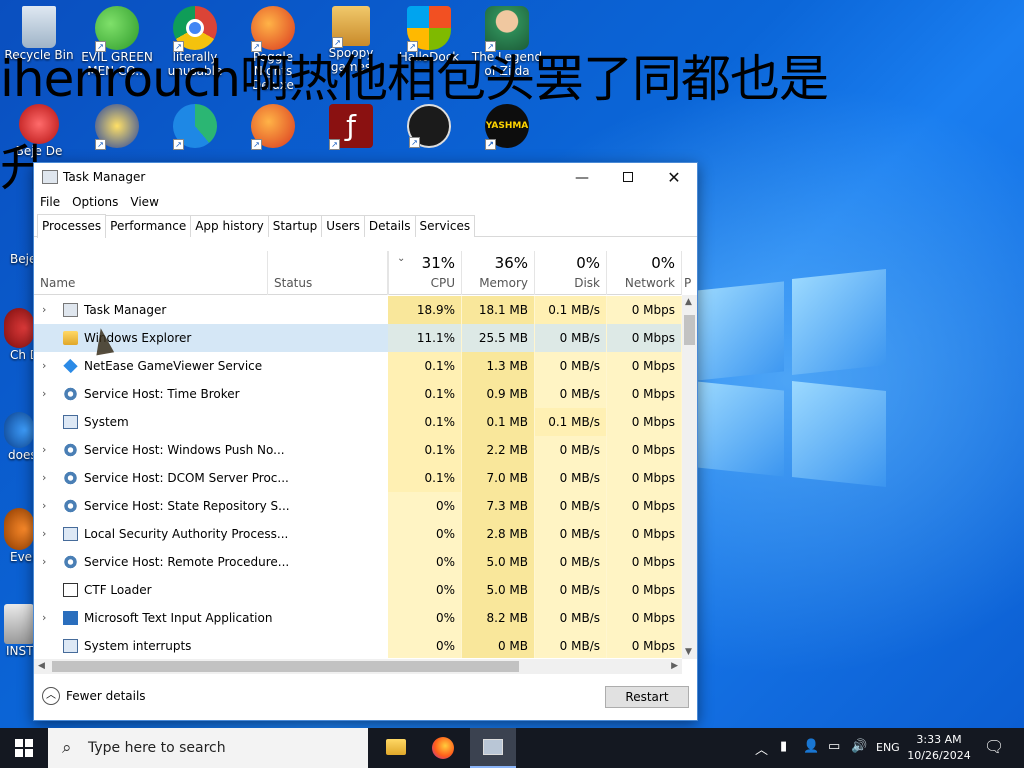 This screenshot has width=1024, height=768. What do you see at coordinates (211, 618) in the screenshot?
I see `process-name-cell: › Microsoft Text Input Application` at bounding box center [211, 618].